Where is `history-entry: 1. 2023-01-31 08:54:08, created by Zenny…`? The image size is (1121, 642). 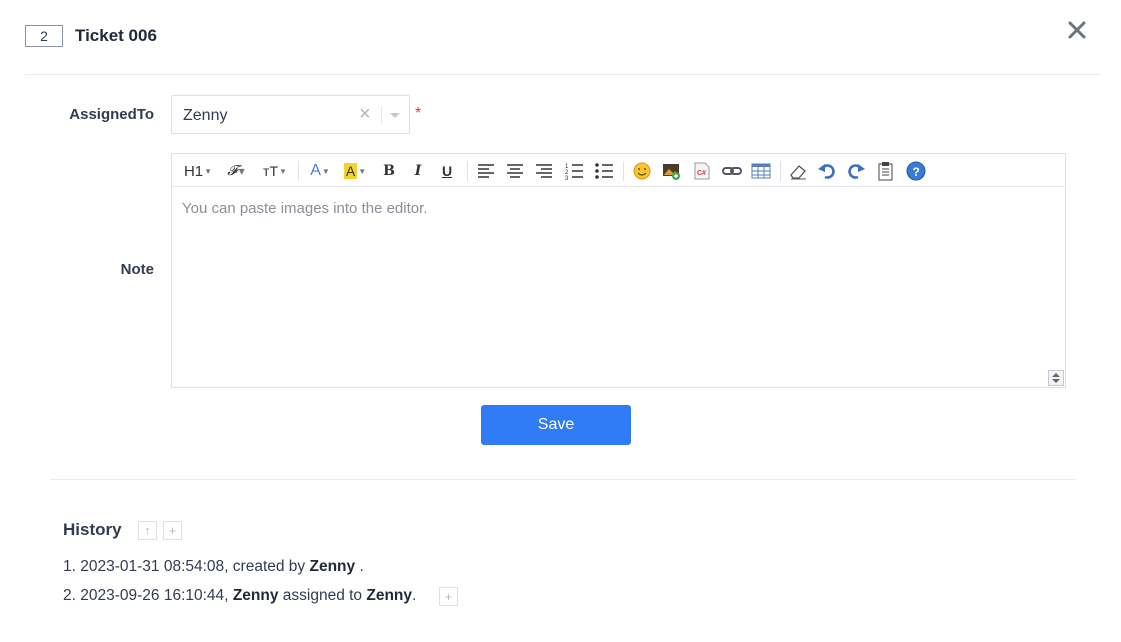
history-entry: 1. 2023-01-31 08:54:08, created by Zenny… is located at coordinates (213, 567).